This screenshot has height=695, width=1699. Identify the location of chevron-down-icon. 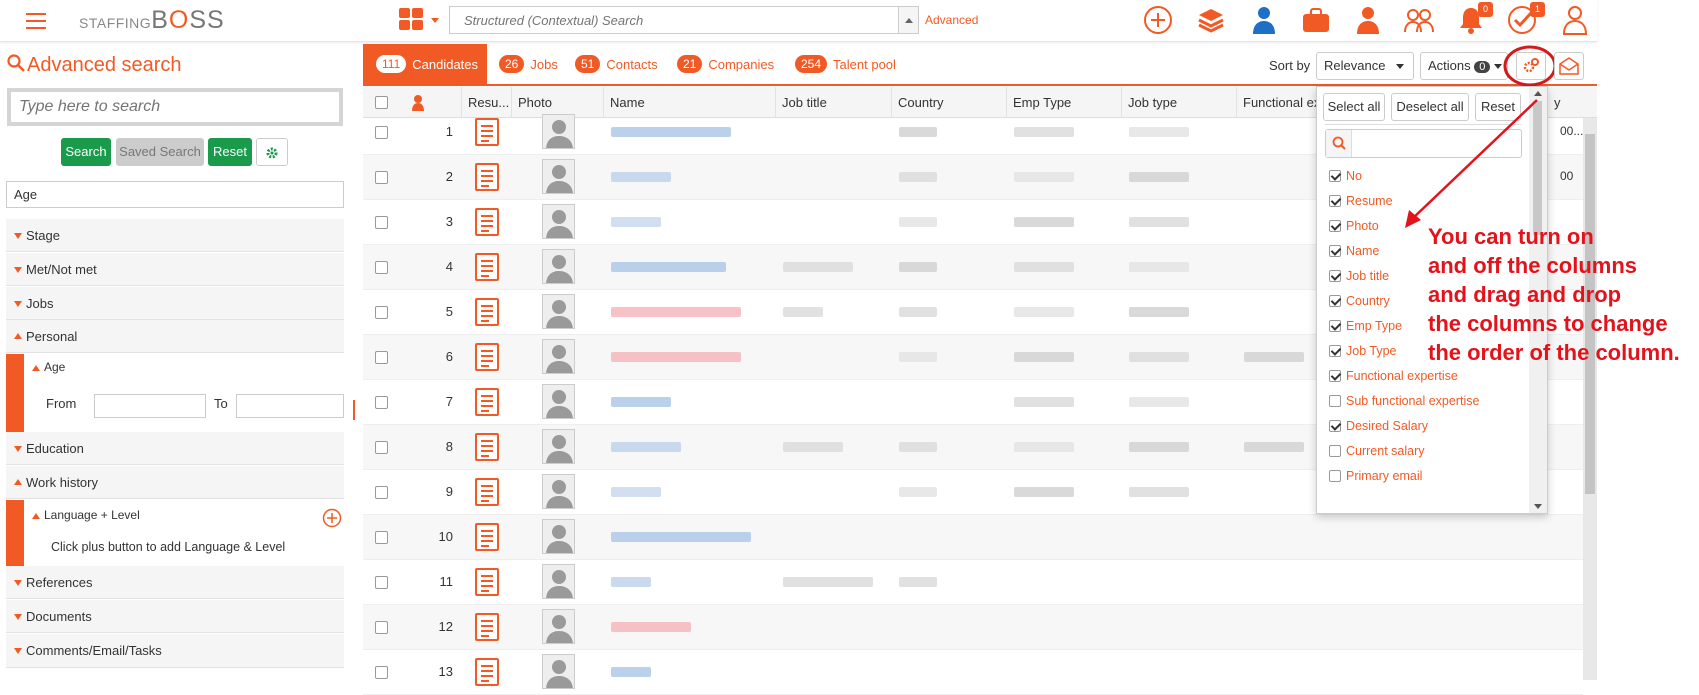
(435, 20).